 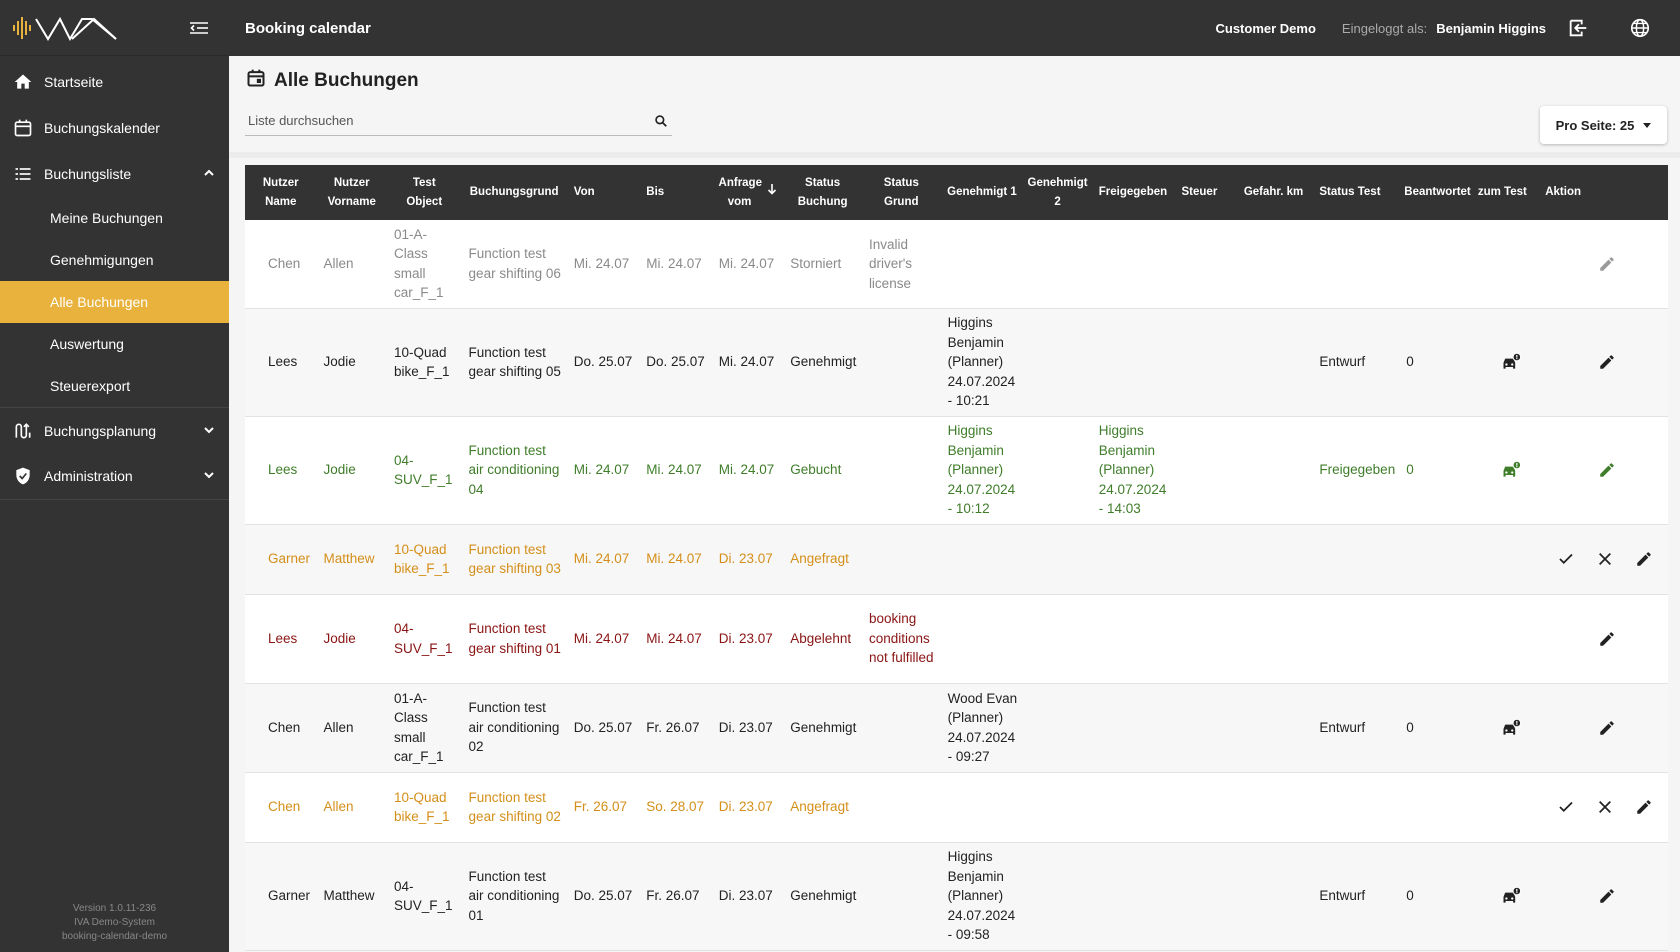 I want to click on search-icon, so click(x=661, y=123).